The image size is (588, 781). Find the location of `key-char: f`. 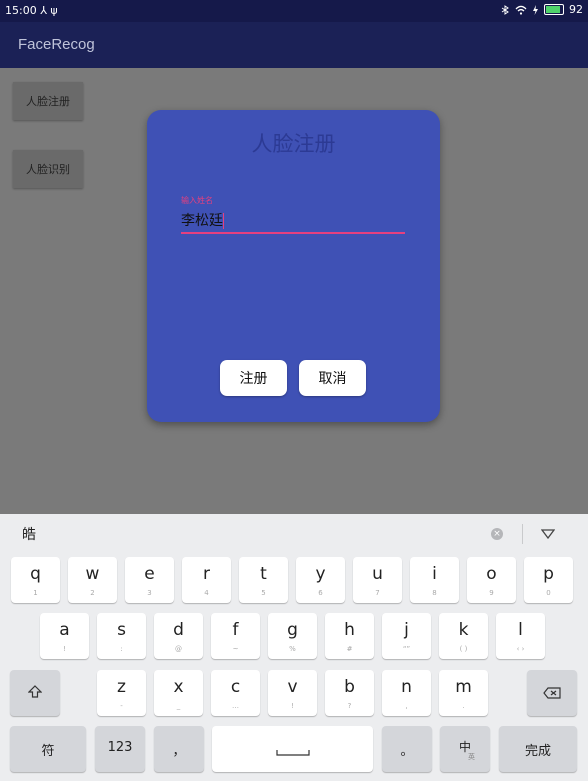

key-char: f is located at coordinates (235, 630).